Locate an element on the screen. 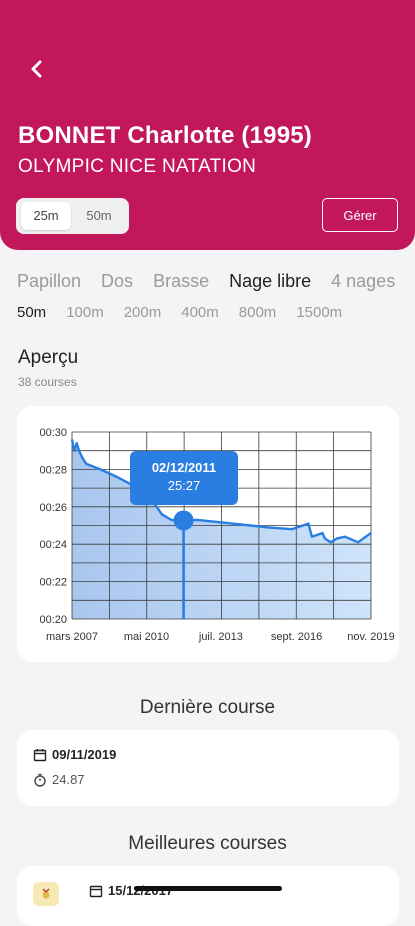  chart-x-tick-label: juil. 2013 is located at coordinates (220, 637).